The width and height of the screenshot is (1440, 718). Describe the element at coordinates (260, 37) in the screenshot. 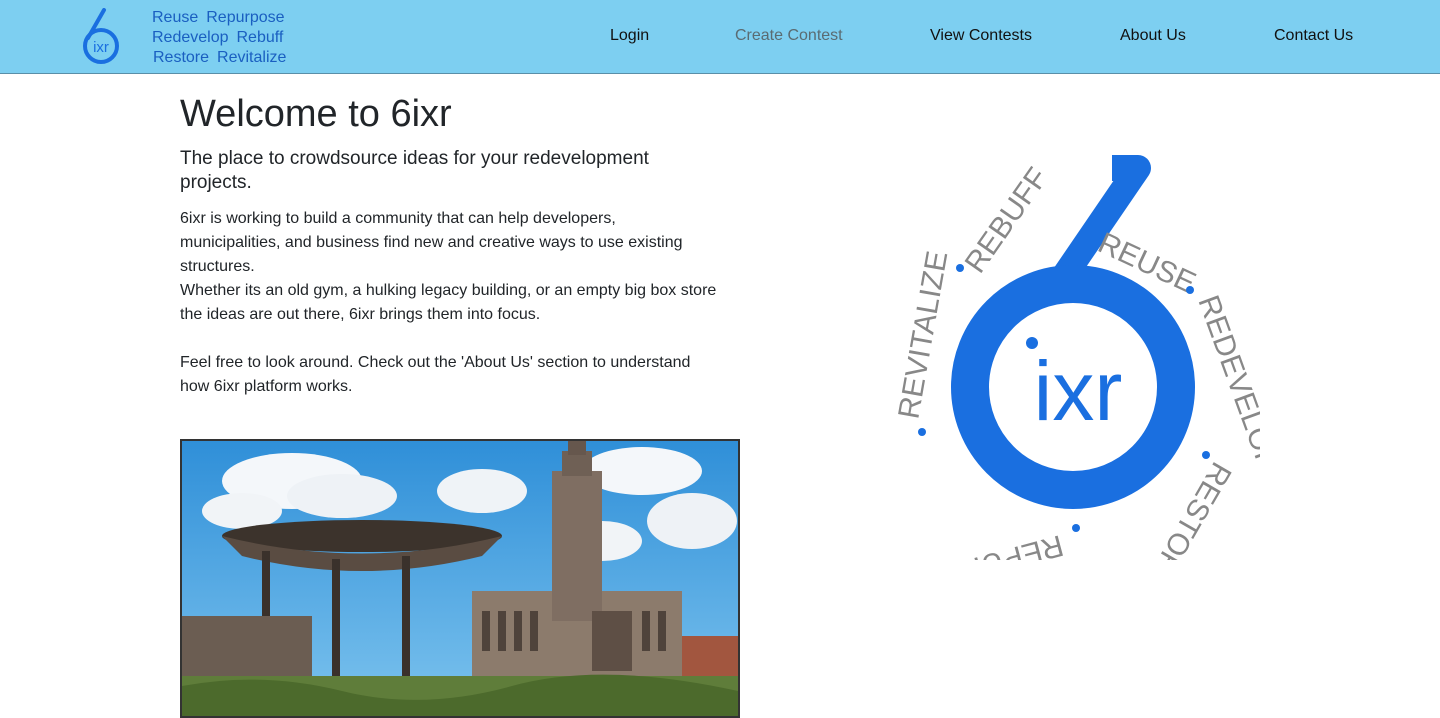

I see `tagline-word-rebuff: Rebuff` at that location.